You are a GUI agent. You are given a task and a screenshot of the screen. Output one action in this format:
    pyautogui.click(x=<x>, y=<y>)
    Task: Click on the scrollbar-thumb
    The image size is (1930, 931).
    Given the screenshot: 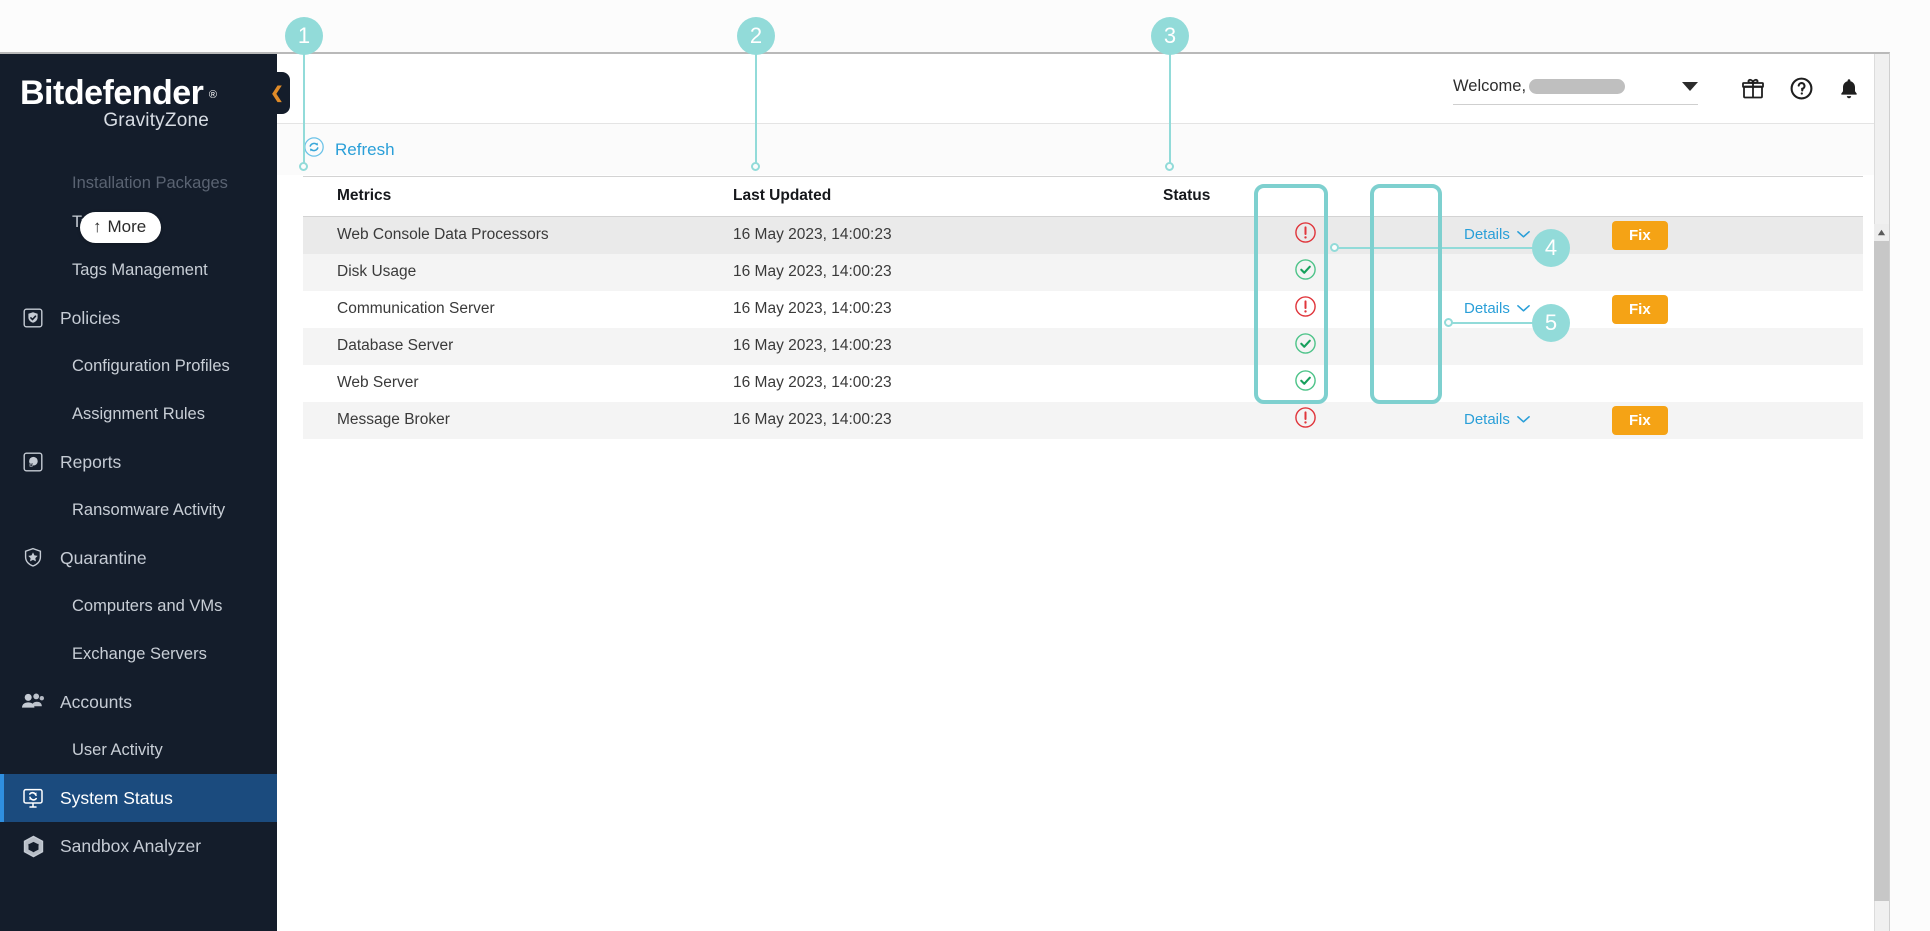 What is the action you would take?
    pyautogui.click(x=1881, y=571)
    